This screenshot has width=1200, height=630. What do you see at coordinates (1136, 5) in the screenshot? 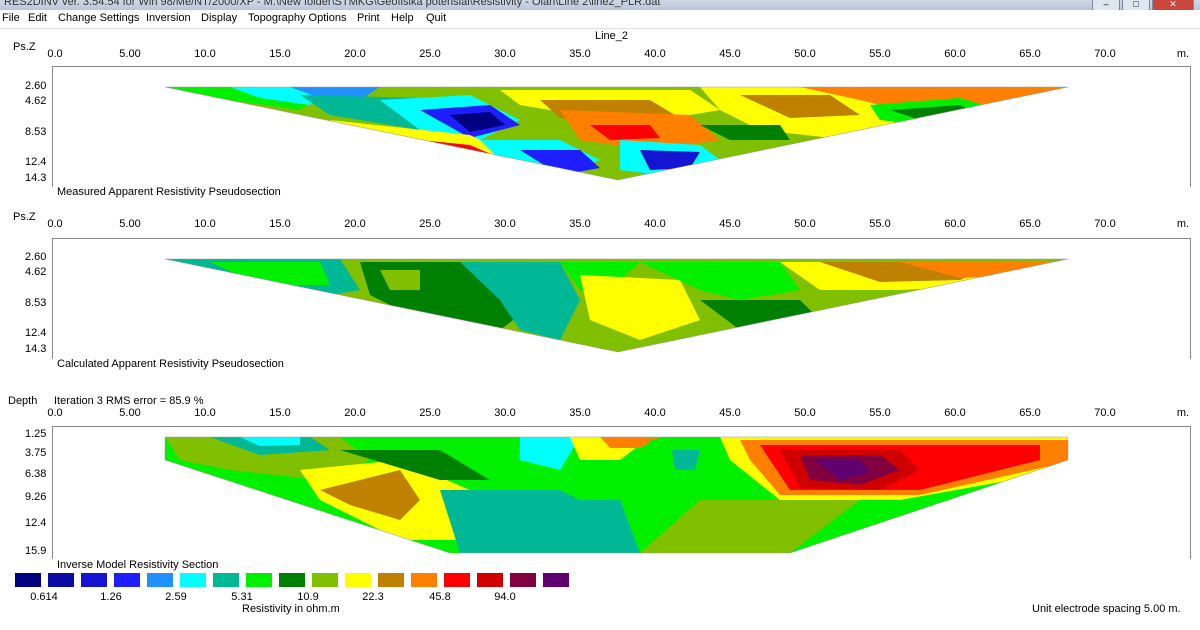
I see `maximize-button: □` at bounding box center [1136, 5].